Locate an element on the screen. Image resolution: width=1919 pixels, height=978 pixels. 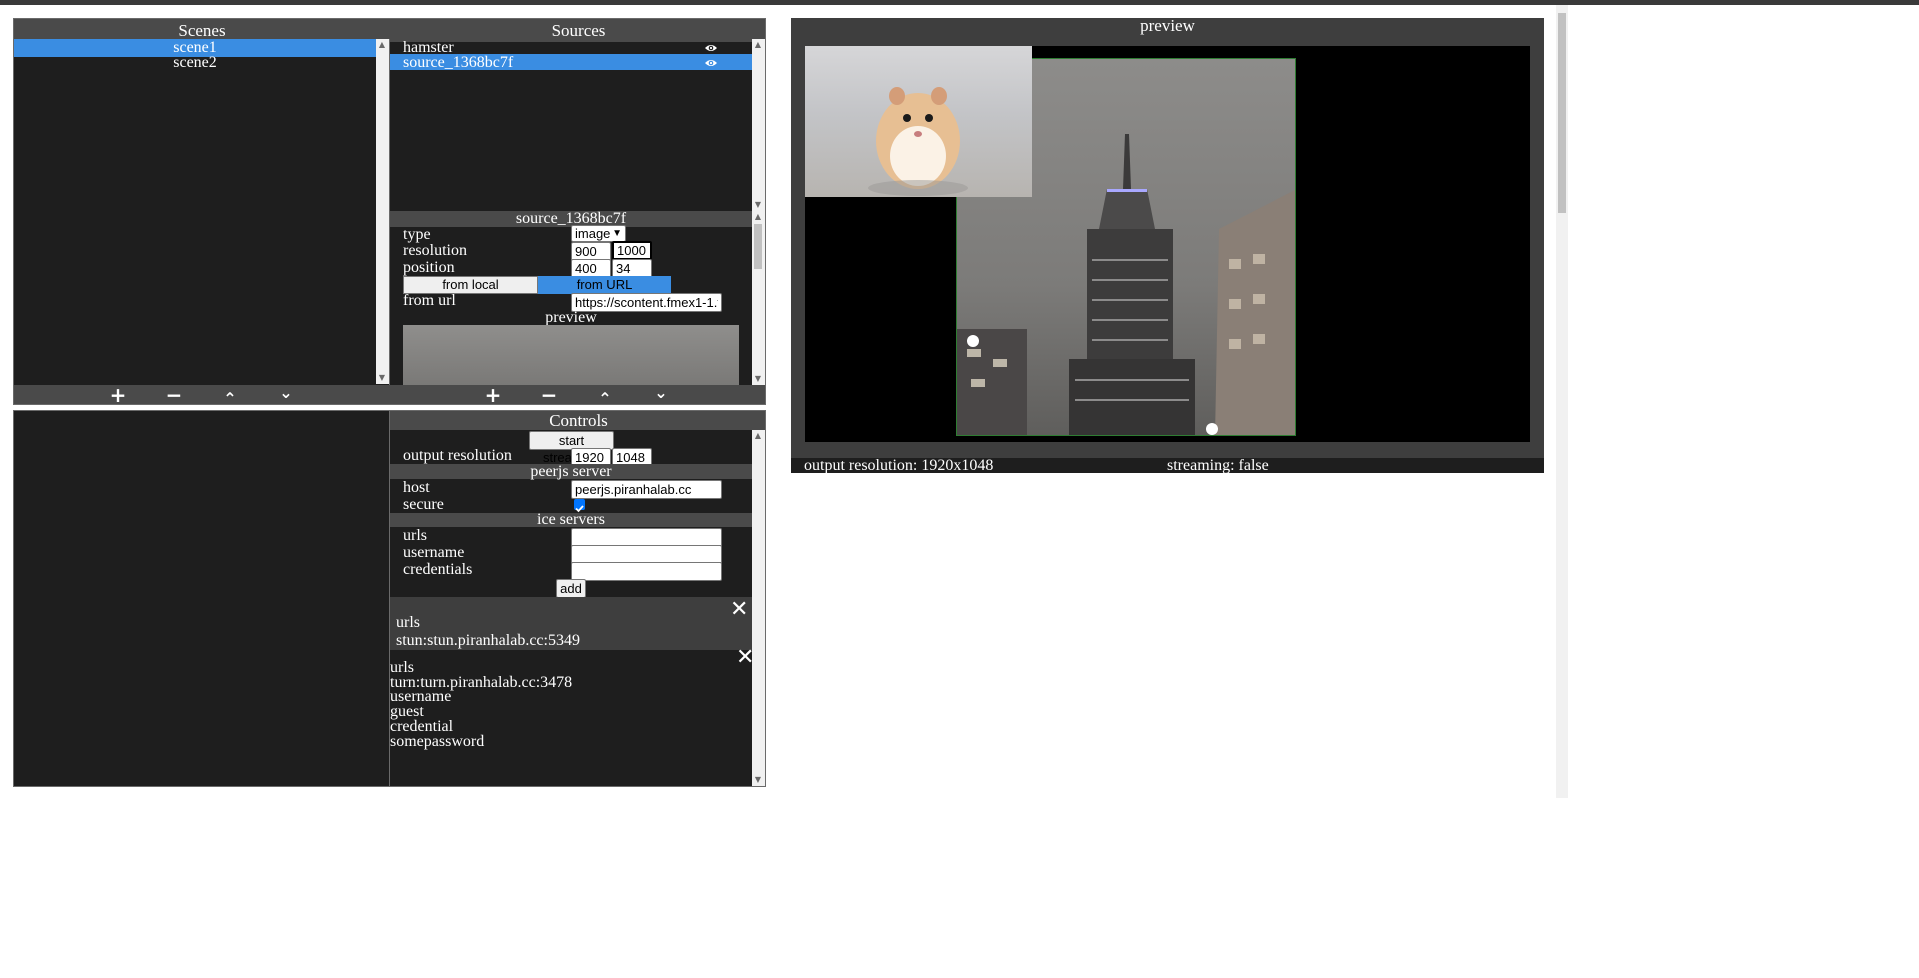
add-source-button: + is located at coordinates (493, 395).